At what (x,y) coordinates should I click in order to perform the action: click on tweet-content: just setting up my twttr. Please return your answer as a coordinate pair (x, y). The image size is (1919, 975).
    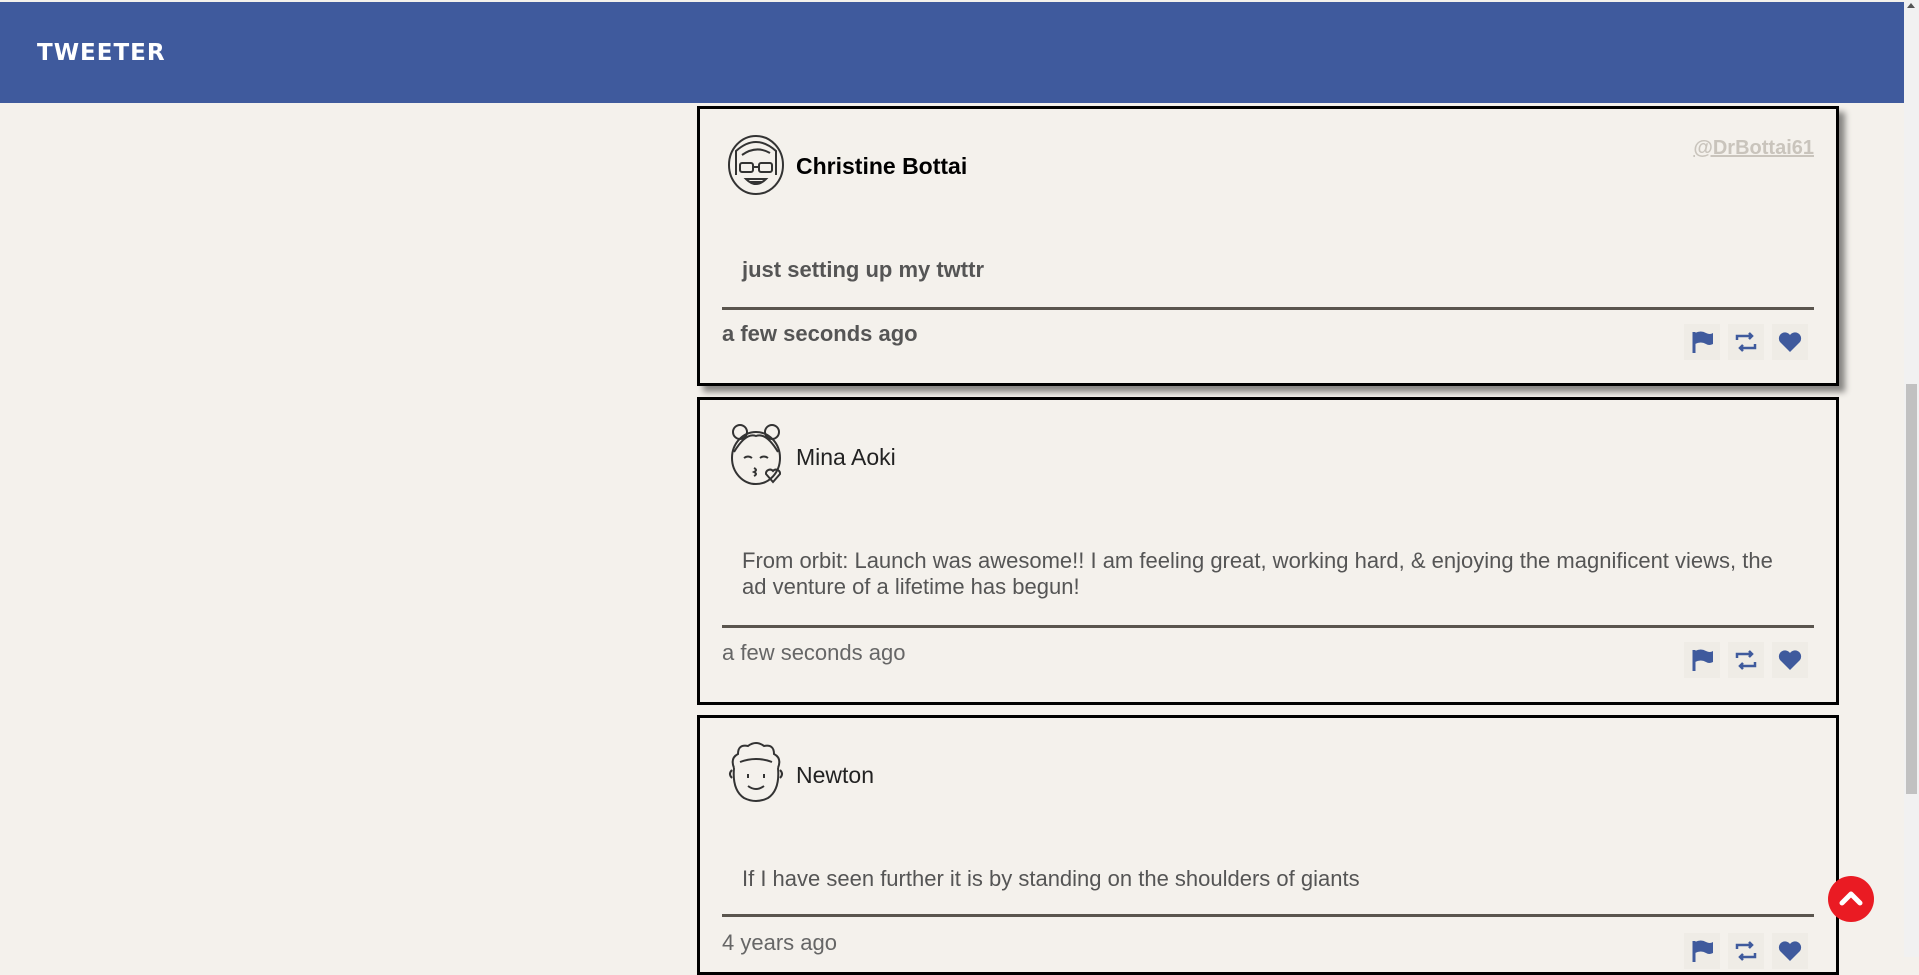
    Looking at the image, I should click on (863, 269).